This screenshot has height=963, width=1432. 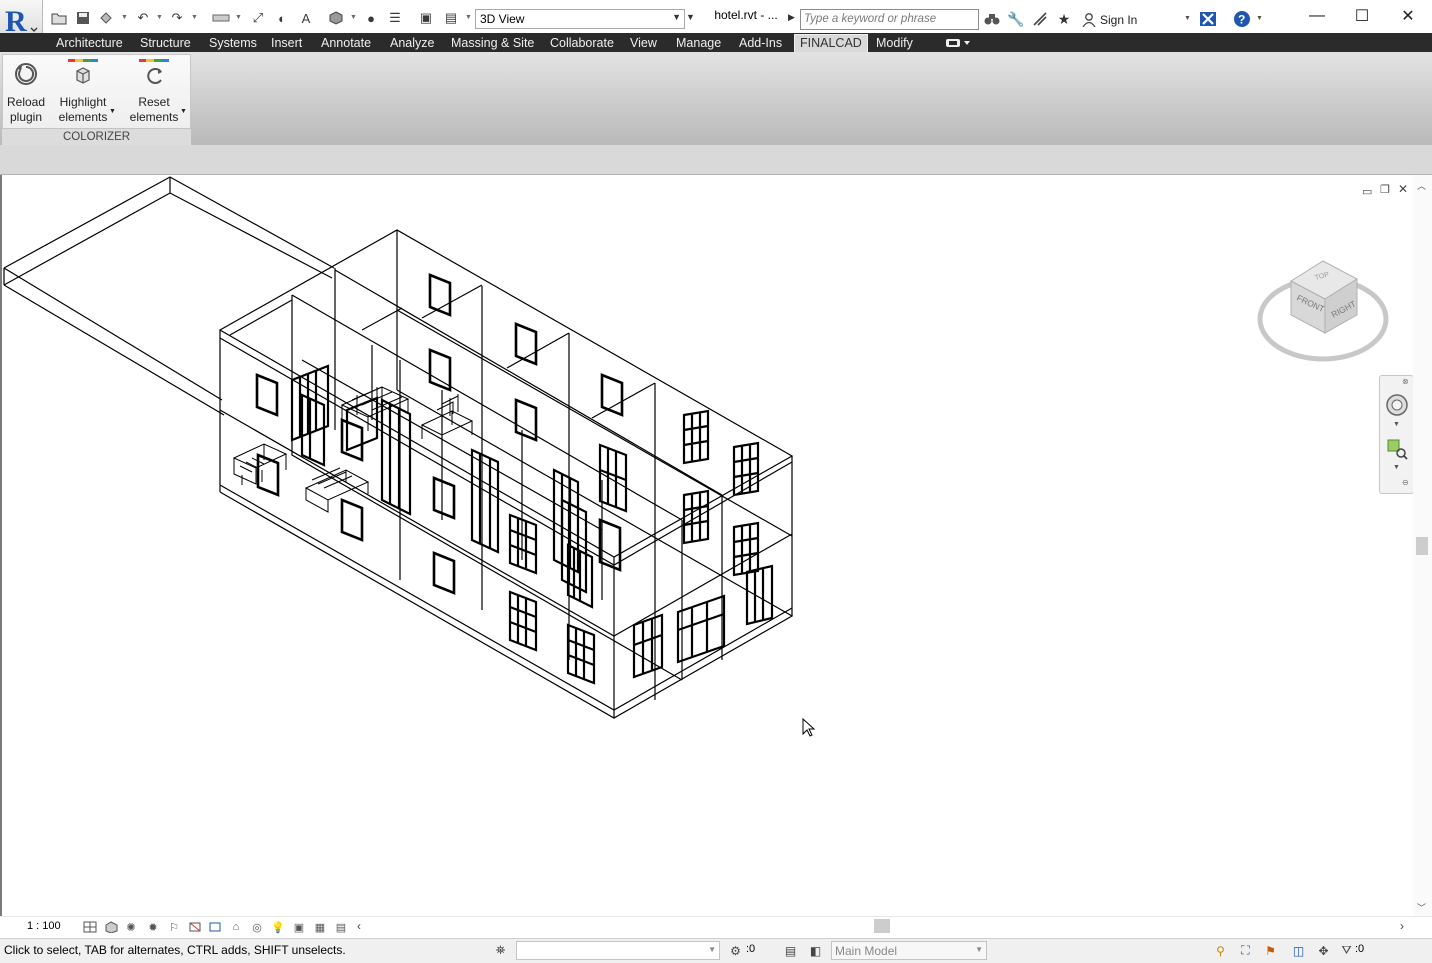 What do you see at coordinates (1408, 16) in the screenshot?
I see `close-button: ✕` at bounding box center [1408, 16].